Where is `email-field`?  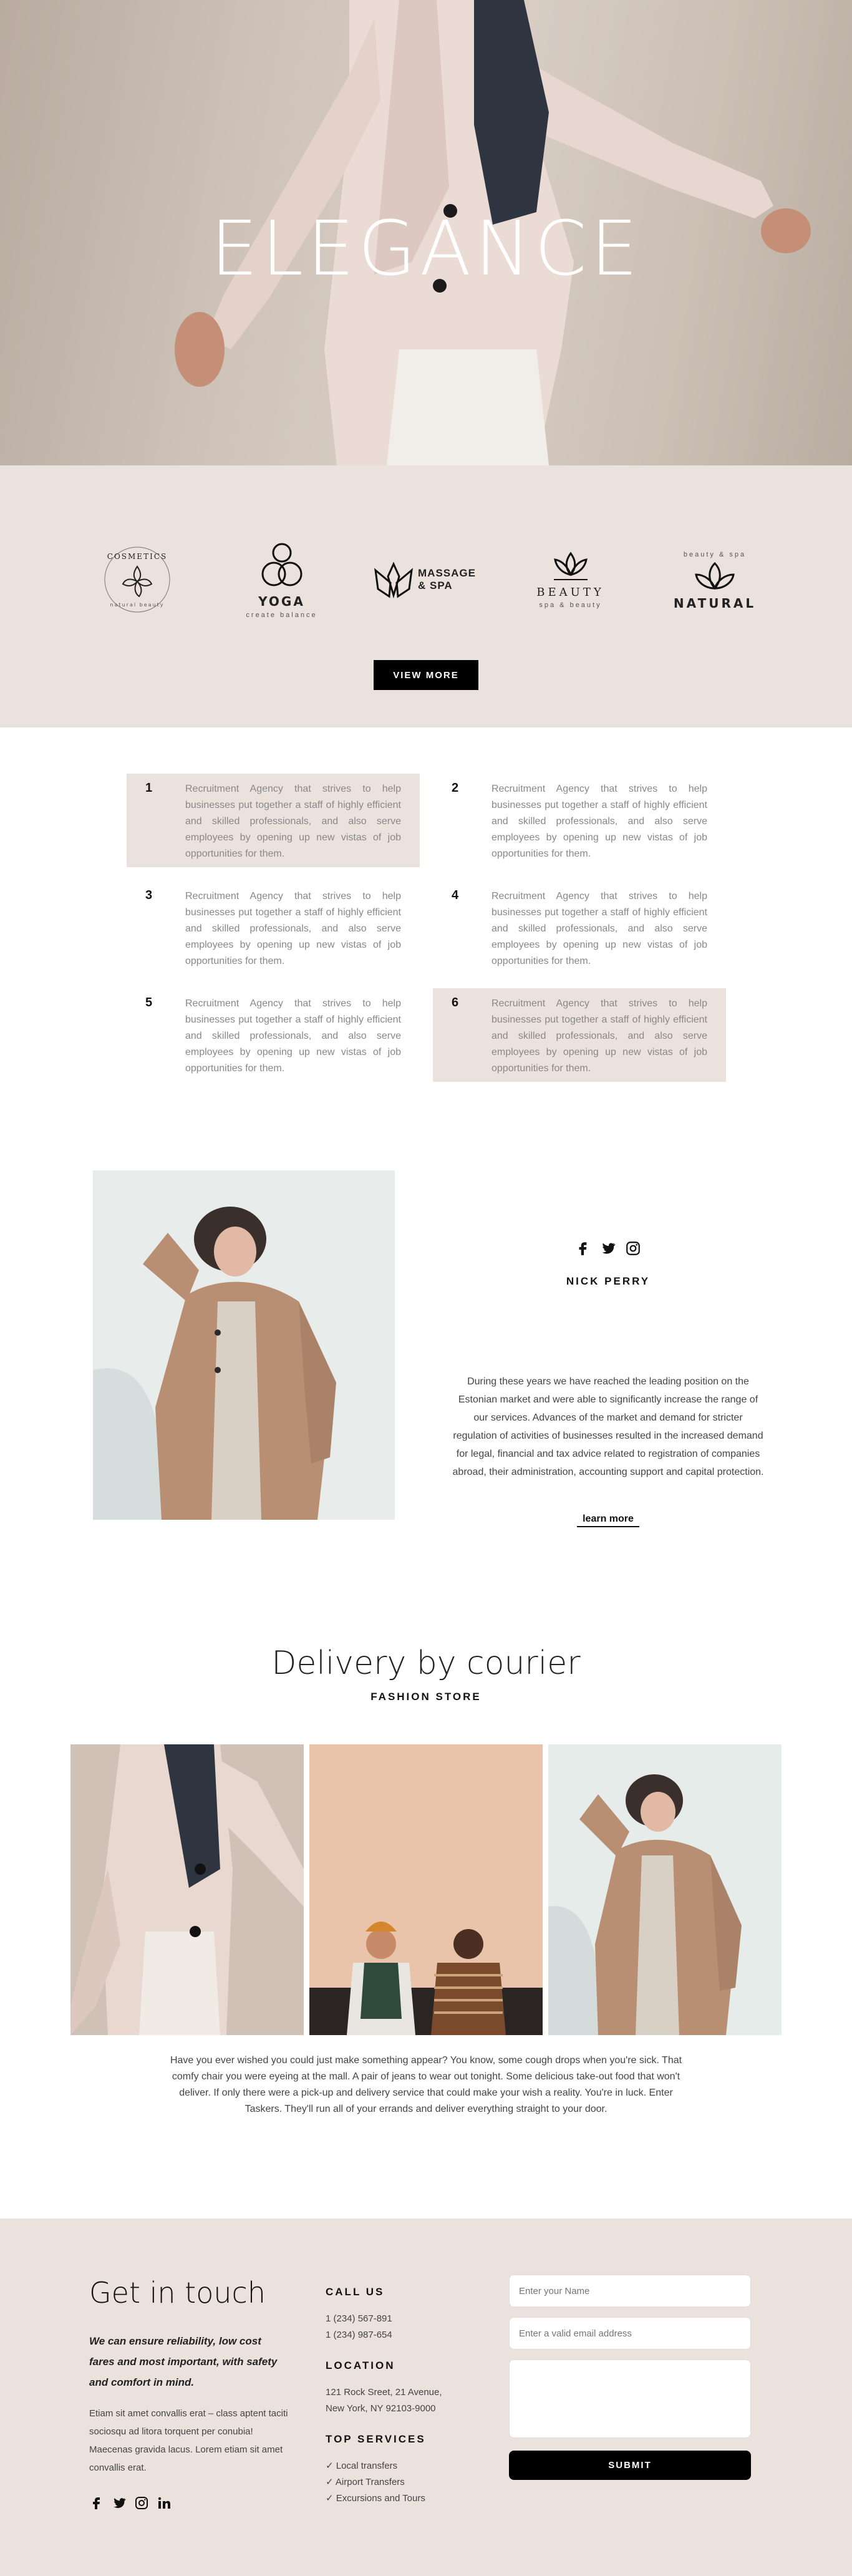 email-field is located at coordinates (630, 2333).